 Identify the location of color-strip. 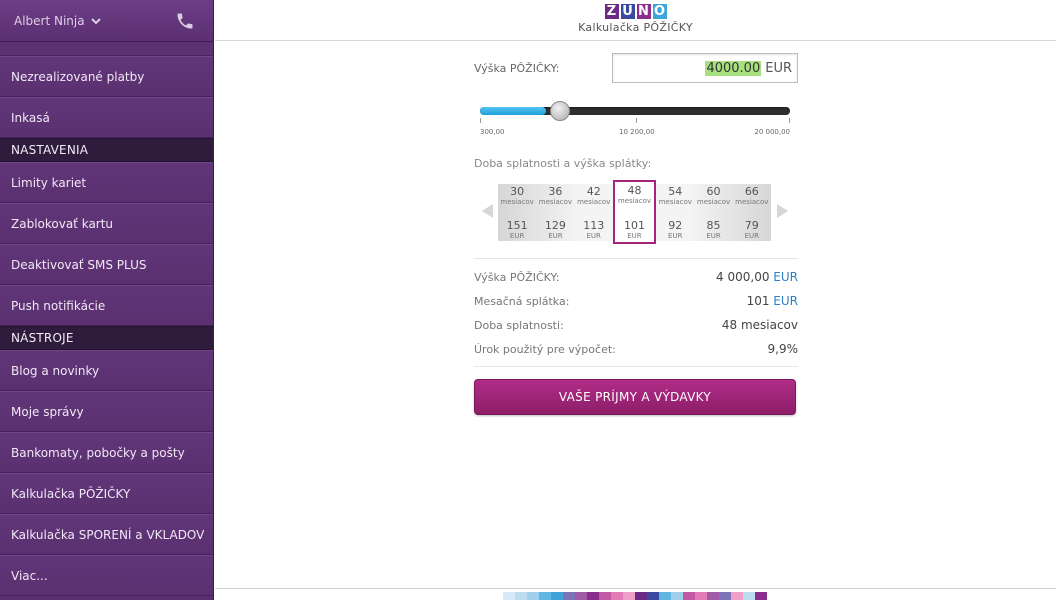
(635, 596).